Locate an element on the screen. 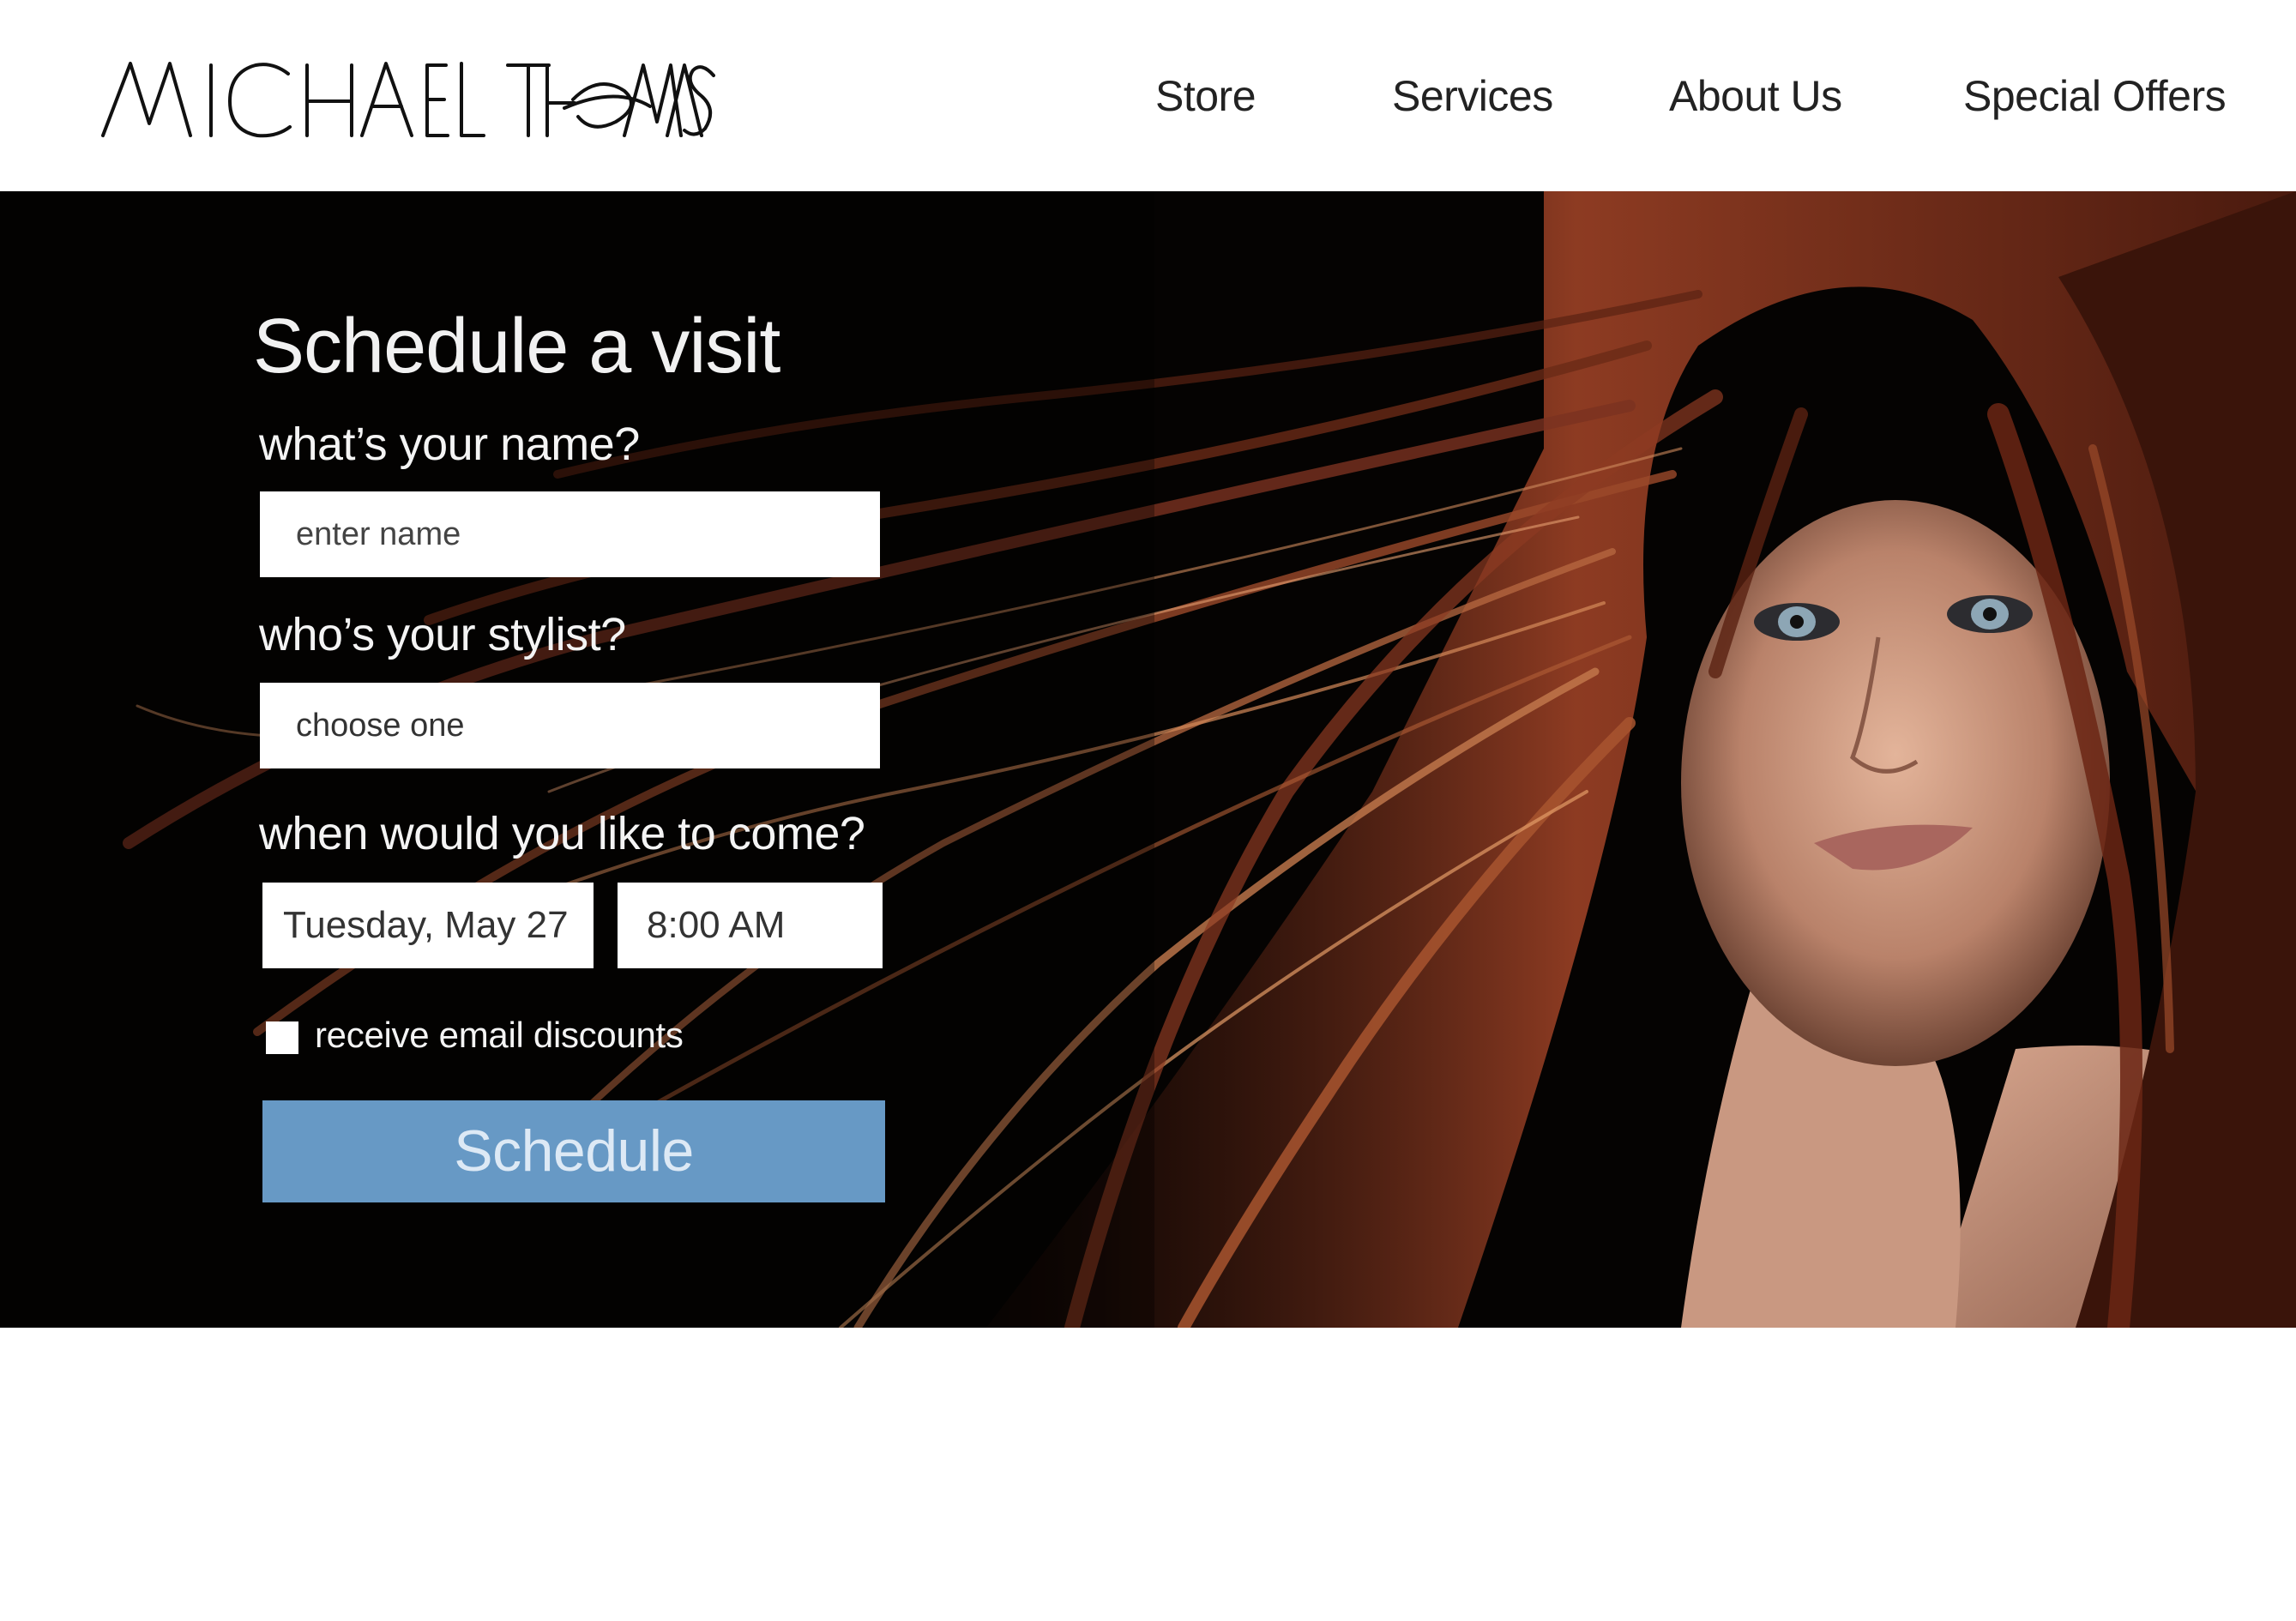 The height and width of the screenshot is (1621, 2296). site-header: Store Services About Us Special Offers is located at coordinates (1148, 95).